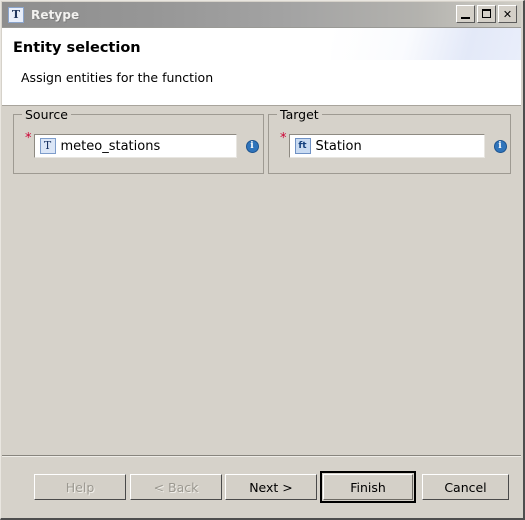 This screenshot has height=520, width=525. What do you see at coordinates (338, 146) in the screenshot?
I see `target-entity-value: Station` at bounding box center [338, 146].